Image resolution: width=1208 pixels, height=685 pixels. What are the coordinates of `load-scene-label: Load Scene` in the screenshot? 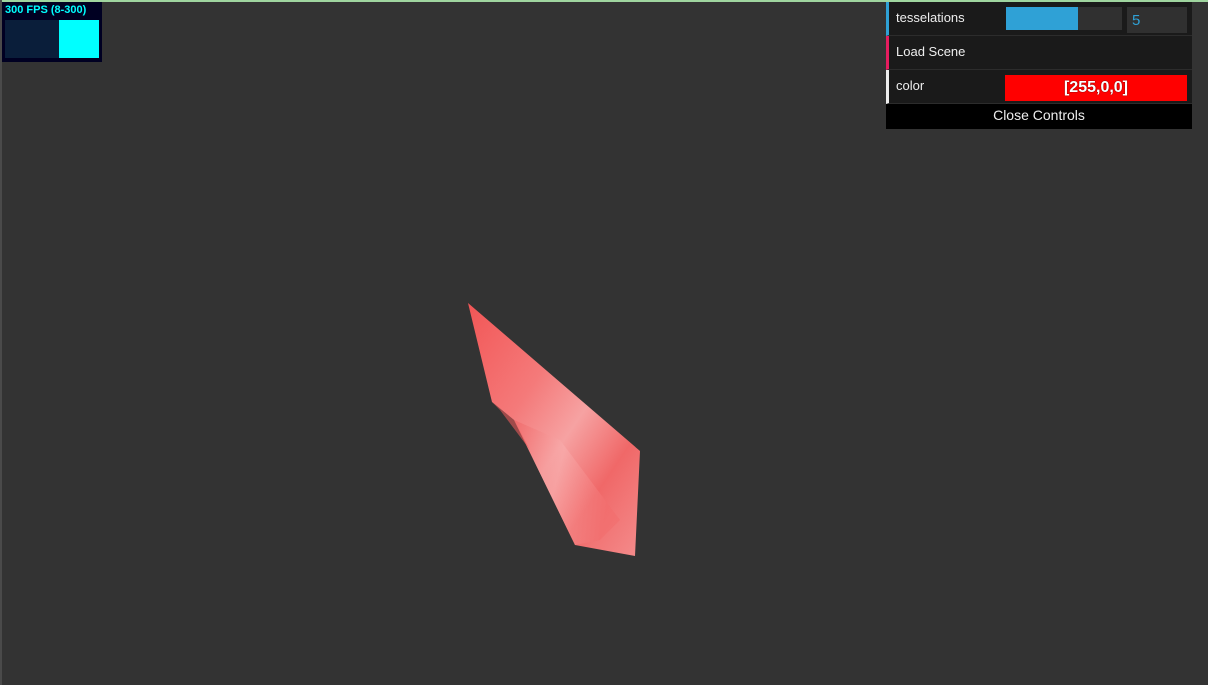 It's located at (931, 51).